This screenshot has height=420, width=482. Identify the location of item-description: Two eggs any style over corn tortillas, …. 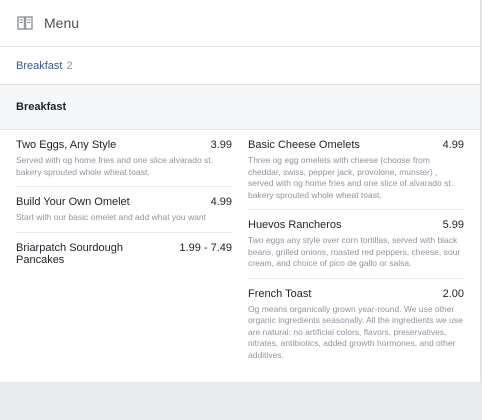
(354, 251).